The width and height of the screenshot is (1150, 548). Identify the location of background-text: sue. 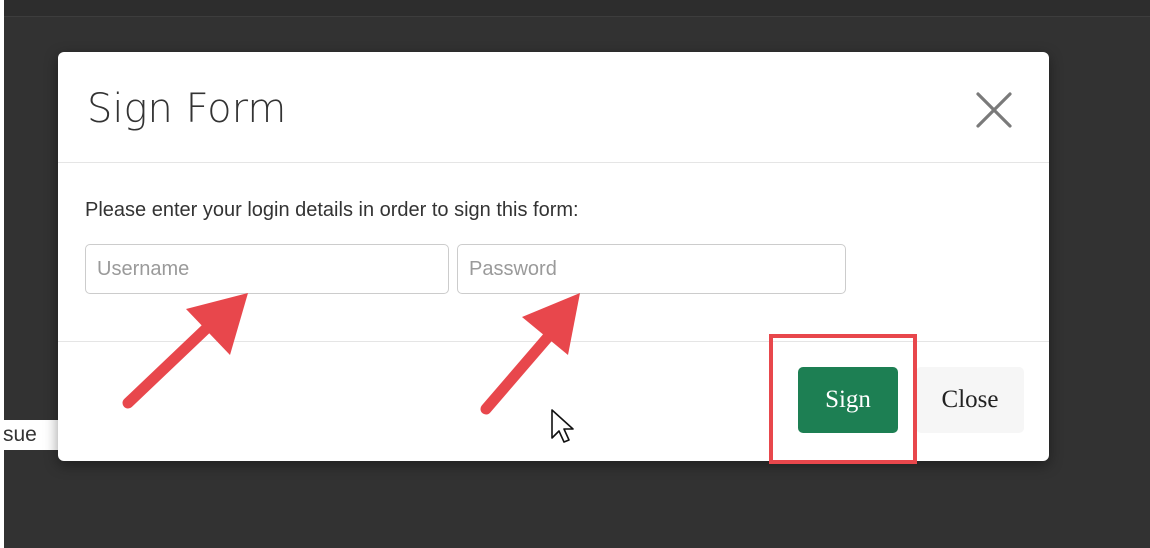
(30, 435).